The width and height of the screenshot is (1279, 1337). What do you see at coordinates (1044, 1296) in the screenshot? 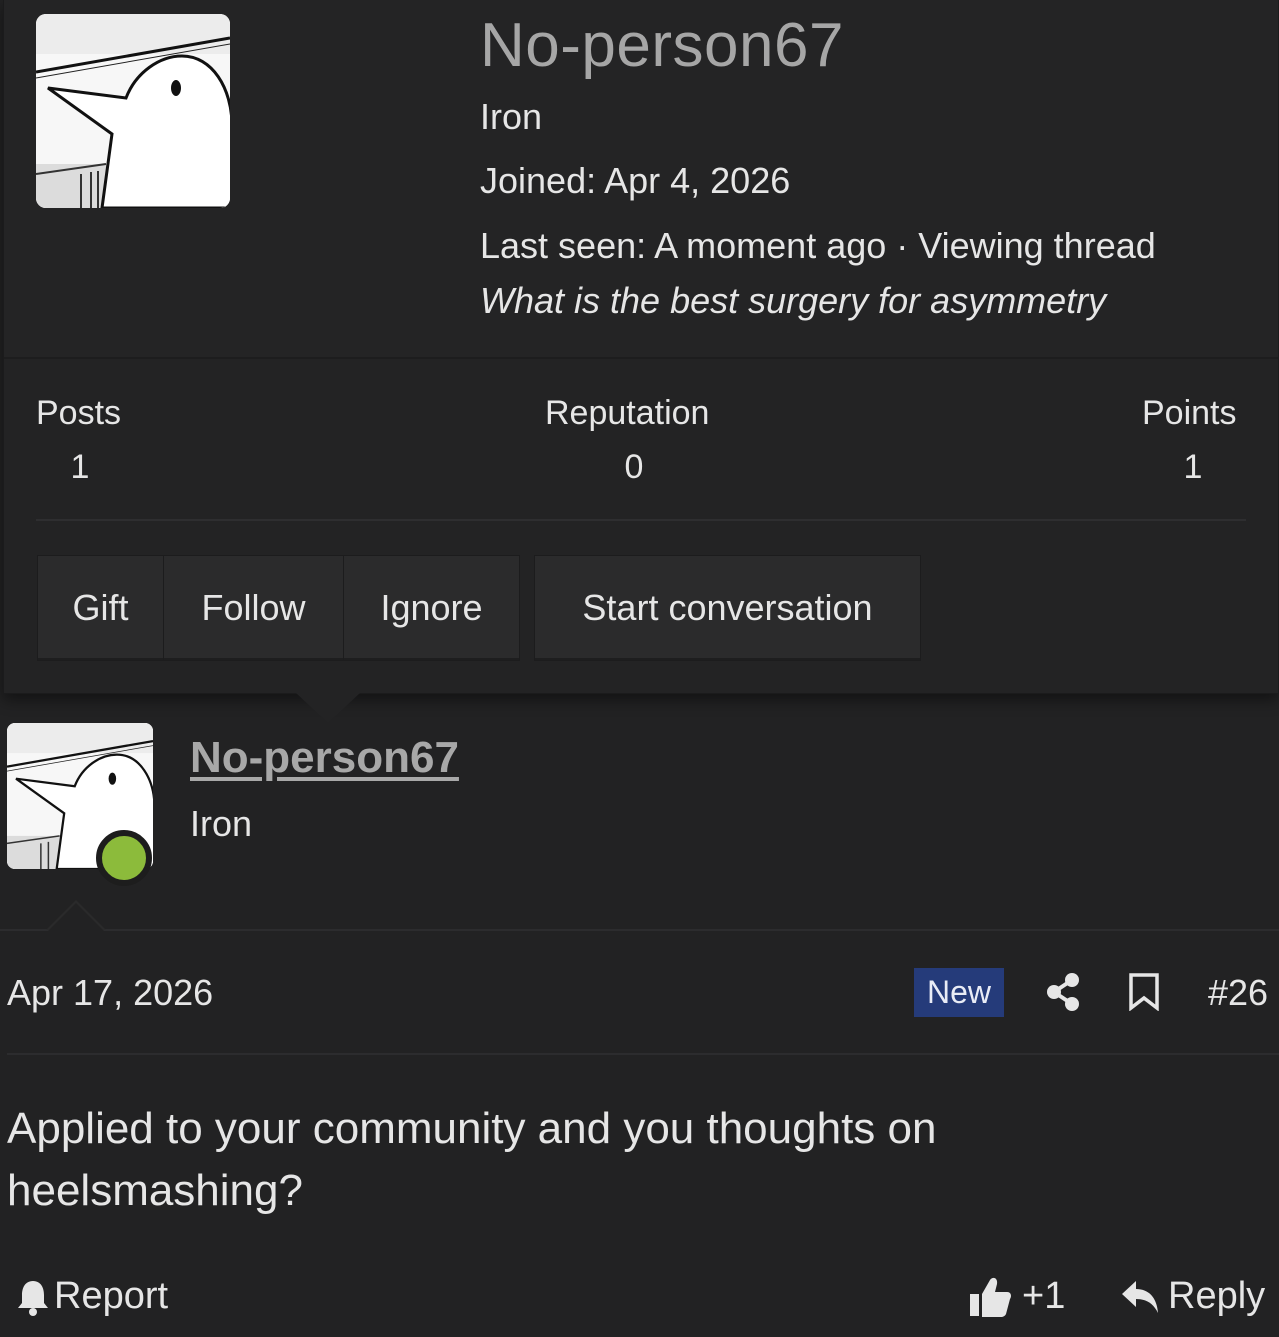
I see `reaction-count: +1` at bounding box center [1044, 1296].